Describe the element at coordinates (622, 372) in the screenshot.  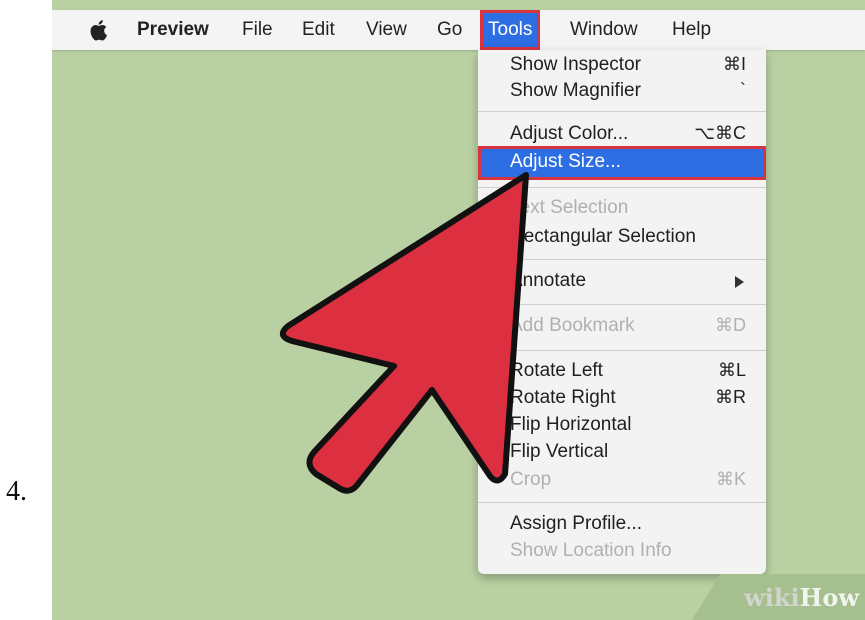
I see `menu-item-rotate-left: Rotate Left ⌘L` at that location.